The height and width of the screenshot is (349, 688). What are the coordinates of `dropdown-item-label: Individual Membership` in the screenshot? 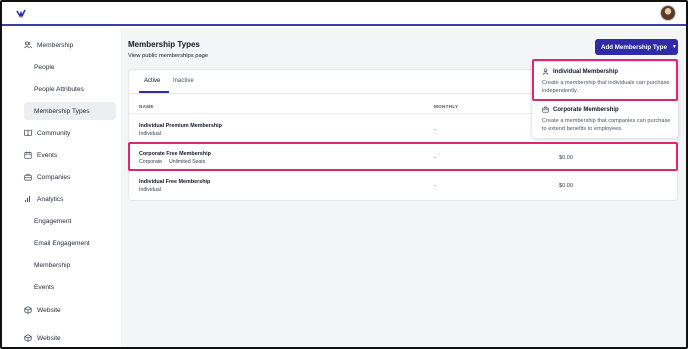 It's located at (586, 71).